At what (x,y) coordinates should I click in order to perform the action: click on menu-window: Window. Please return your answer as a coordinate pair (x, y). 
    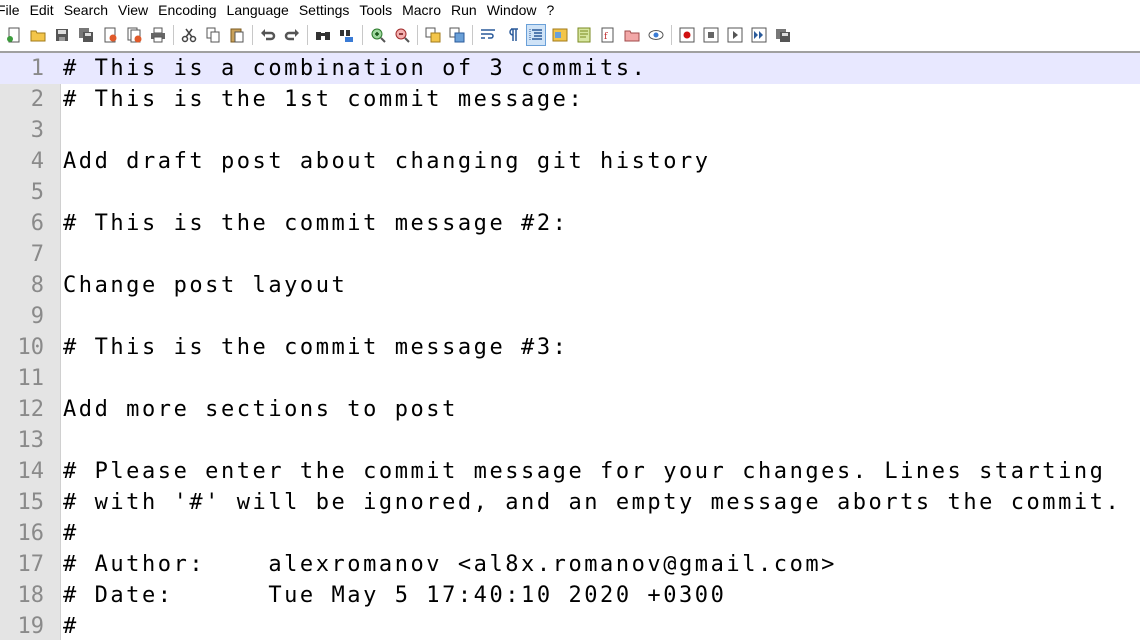
    Looking at the image, I should click on (512, 10).